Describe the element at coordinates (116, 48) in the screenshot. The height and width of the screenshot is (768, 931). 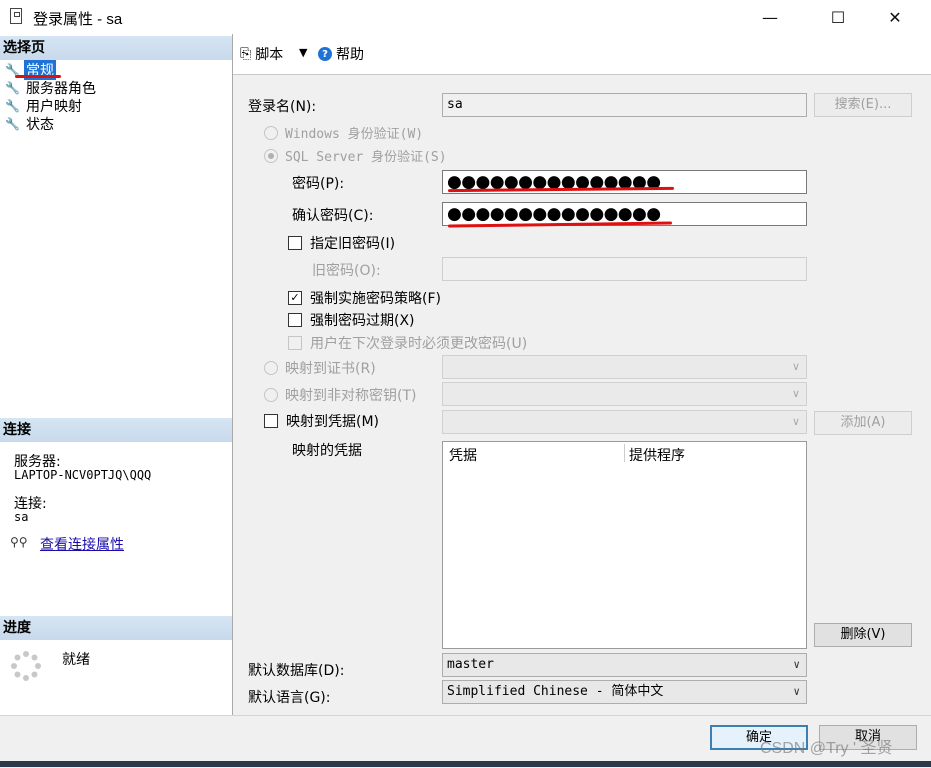
I see `select-page-header: 选择页` at that location.